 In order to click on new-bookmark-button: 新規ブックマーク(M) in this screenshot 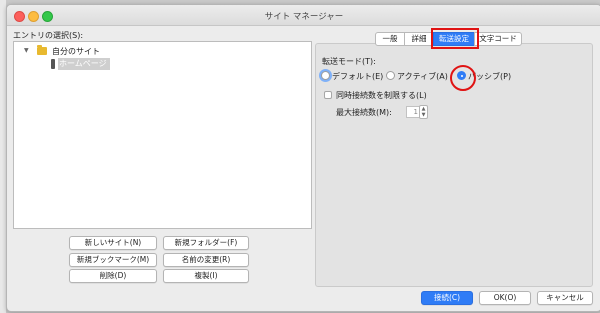, I will do `click(113, 260)`.